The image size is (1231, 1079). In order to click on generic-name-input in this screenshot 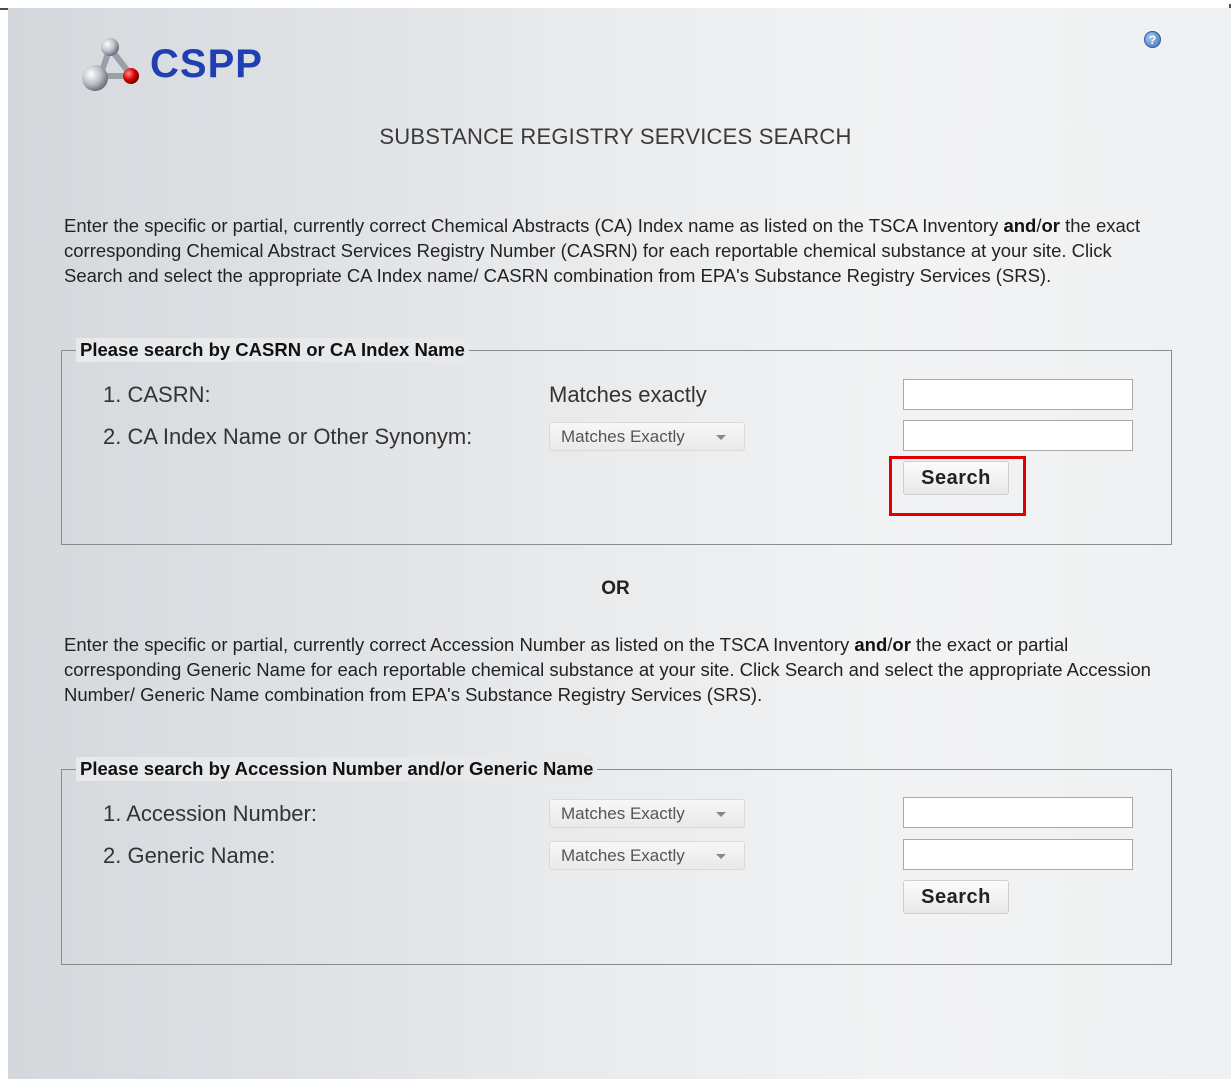, I will do `click(1018, 854)`.